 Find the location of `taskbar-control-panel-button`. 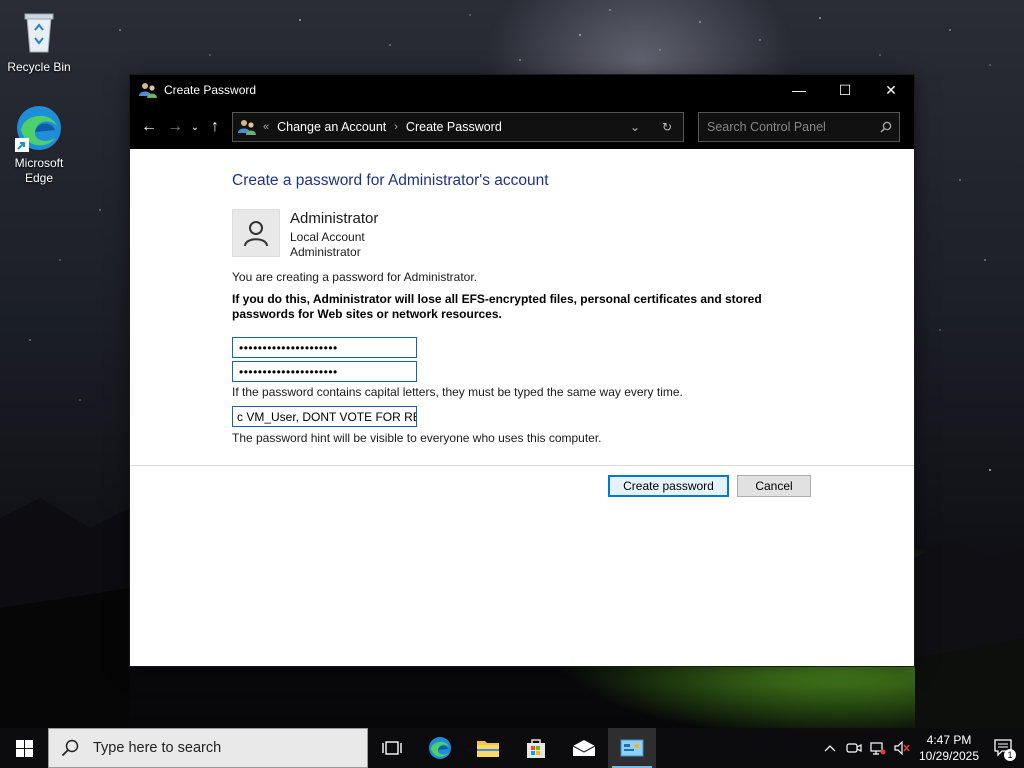

taskbar-control-panel-button is located at coordinates (632, 748).